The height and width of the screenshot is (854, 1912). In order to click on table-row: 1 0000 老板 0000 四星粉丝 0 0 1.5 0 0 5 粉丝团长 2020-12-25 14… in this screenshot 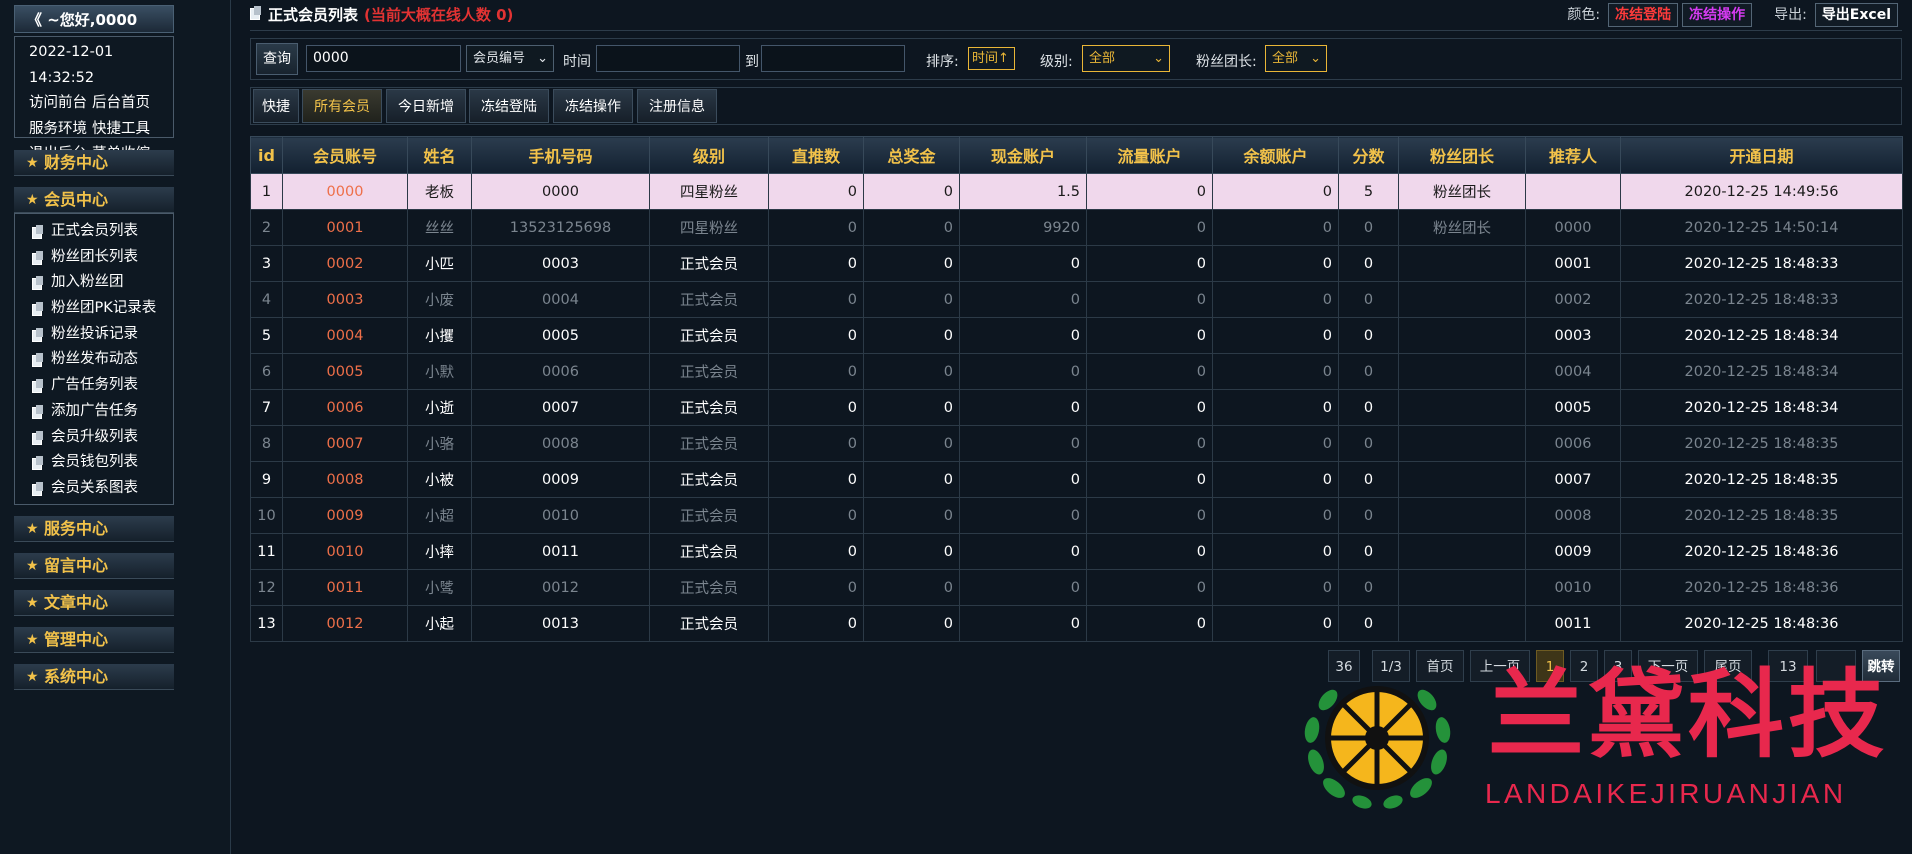, I will do `click(1076, 191)`.